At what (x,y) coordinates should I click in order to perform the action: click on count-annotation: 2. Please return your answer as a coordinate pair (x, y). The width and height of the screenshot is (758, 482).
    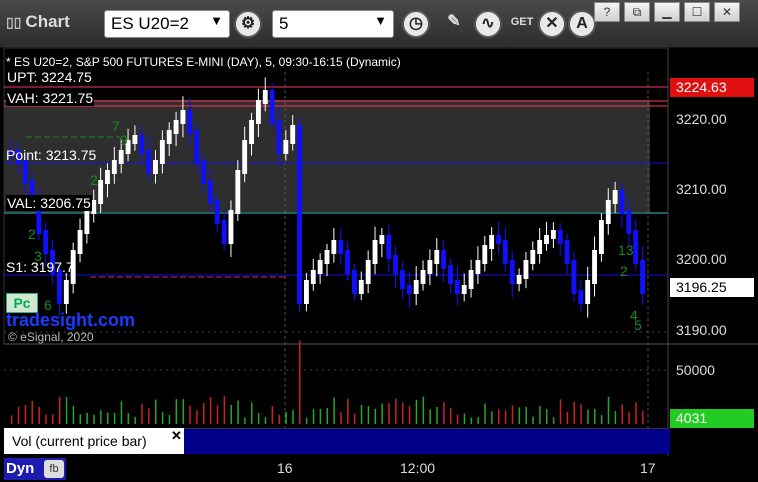
    Looking at the image, I should click on (32, 234).